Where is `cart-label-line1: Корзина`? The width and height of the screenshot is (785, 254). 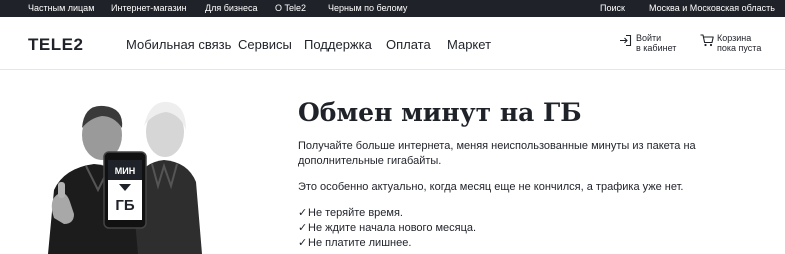
cart-label-line1: Корзина is located at coordinates (734, 38).